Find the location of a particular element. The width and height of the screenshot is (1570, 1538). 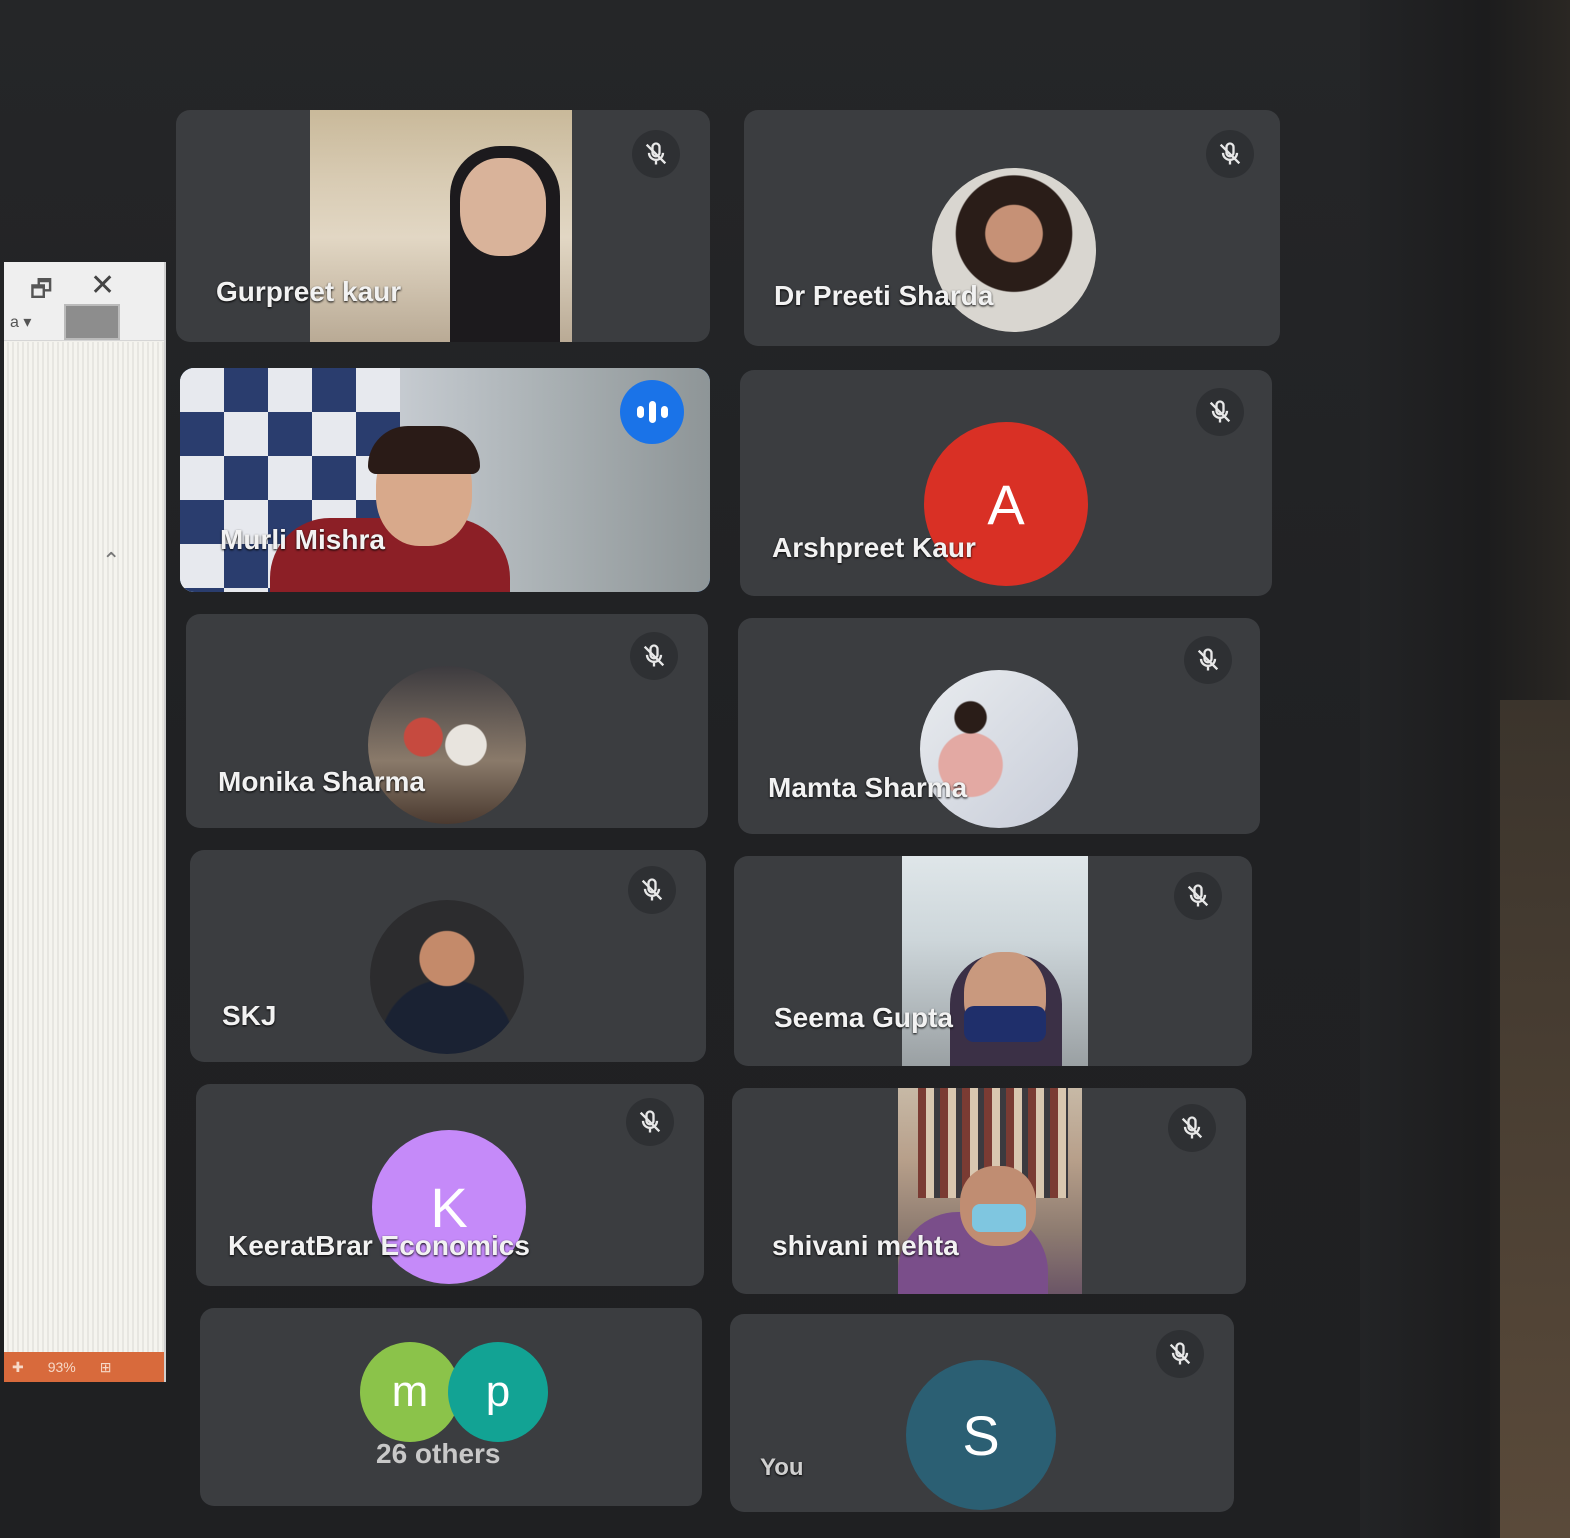

participant-tile: A Arshpreet Kaur is located at coordinates (1006, 483).